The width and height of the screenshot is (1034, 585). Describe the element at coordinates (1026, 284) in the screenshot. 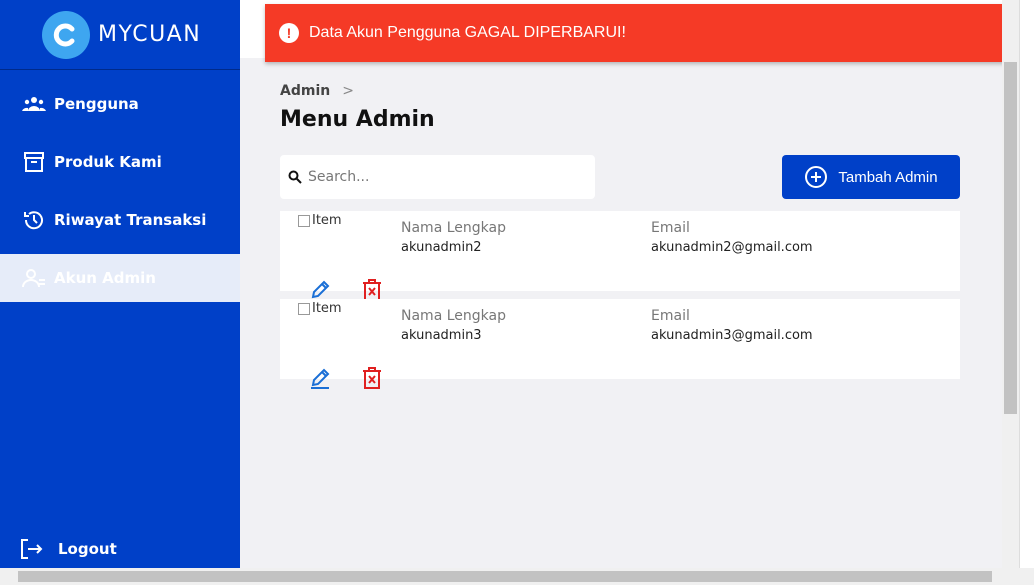

I see `window-edge` at that location.